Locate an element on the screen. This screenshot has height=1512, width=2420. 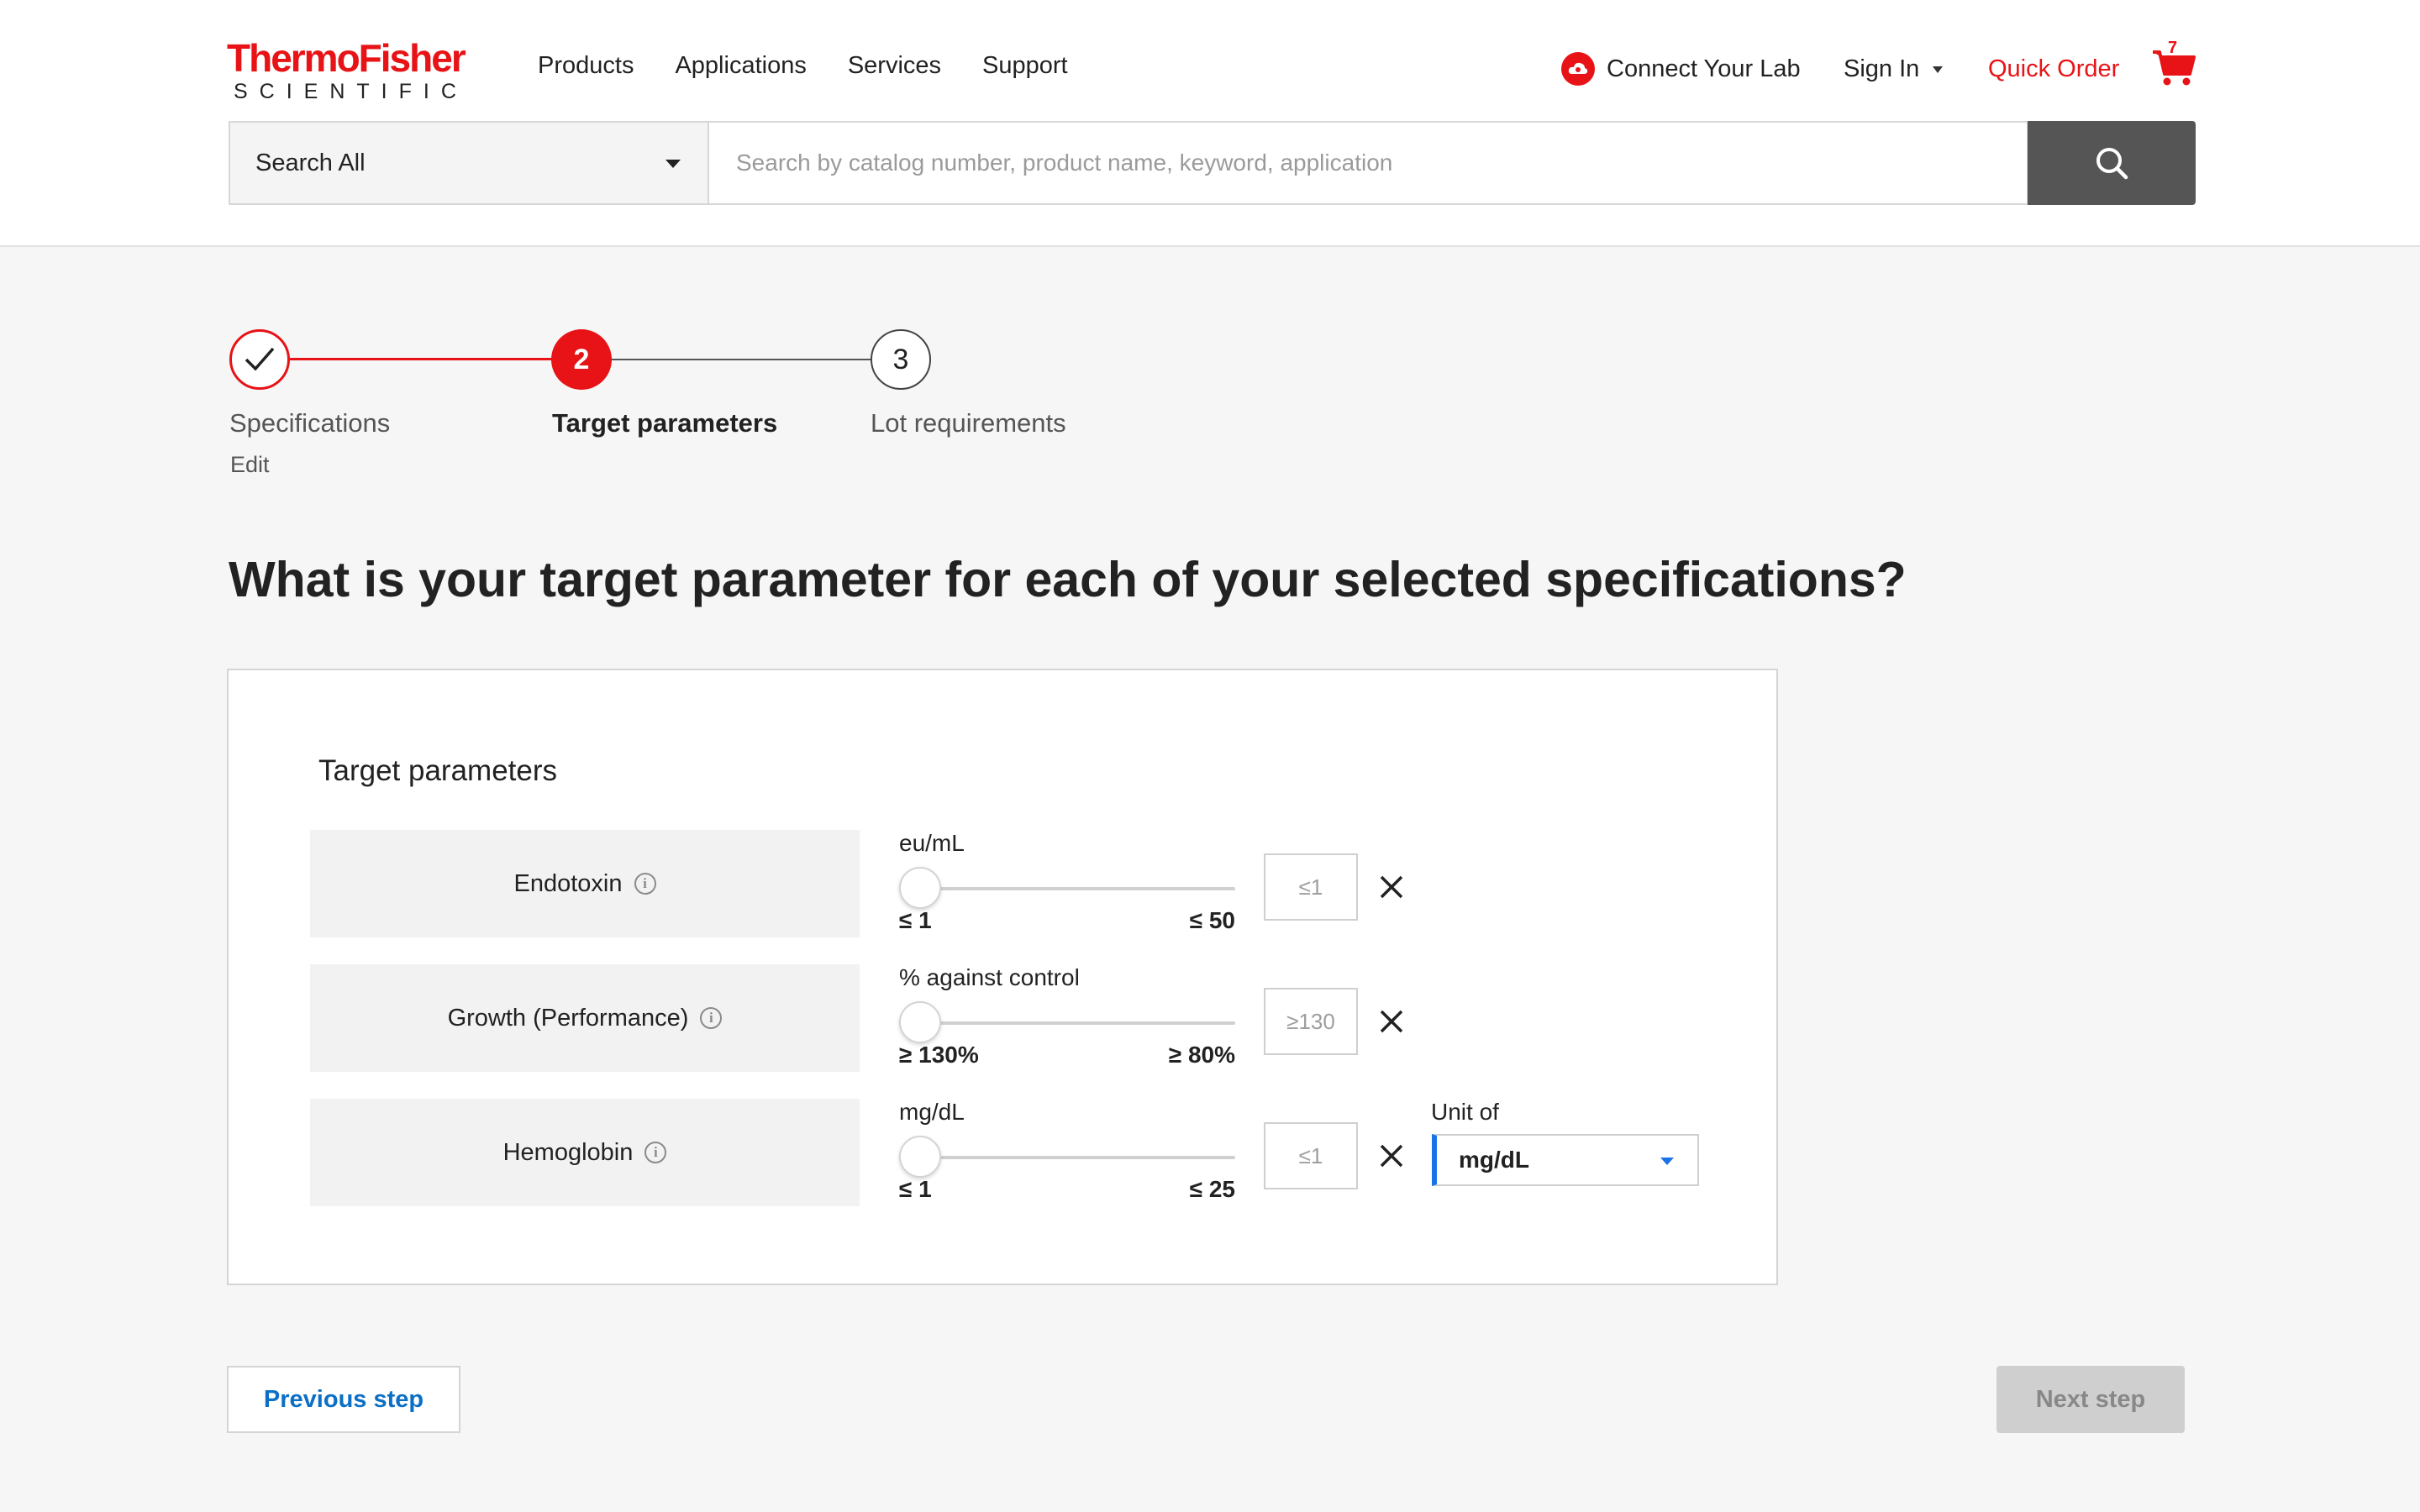
step-3-circle: 3 is located at coordinates (901, 359).